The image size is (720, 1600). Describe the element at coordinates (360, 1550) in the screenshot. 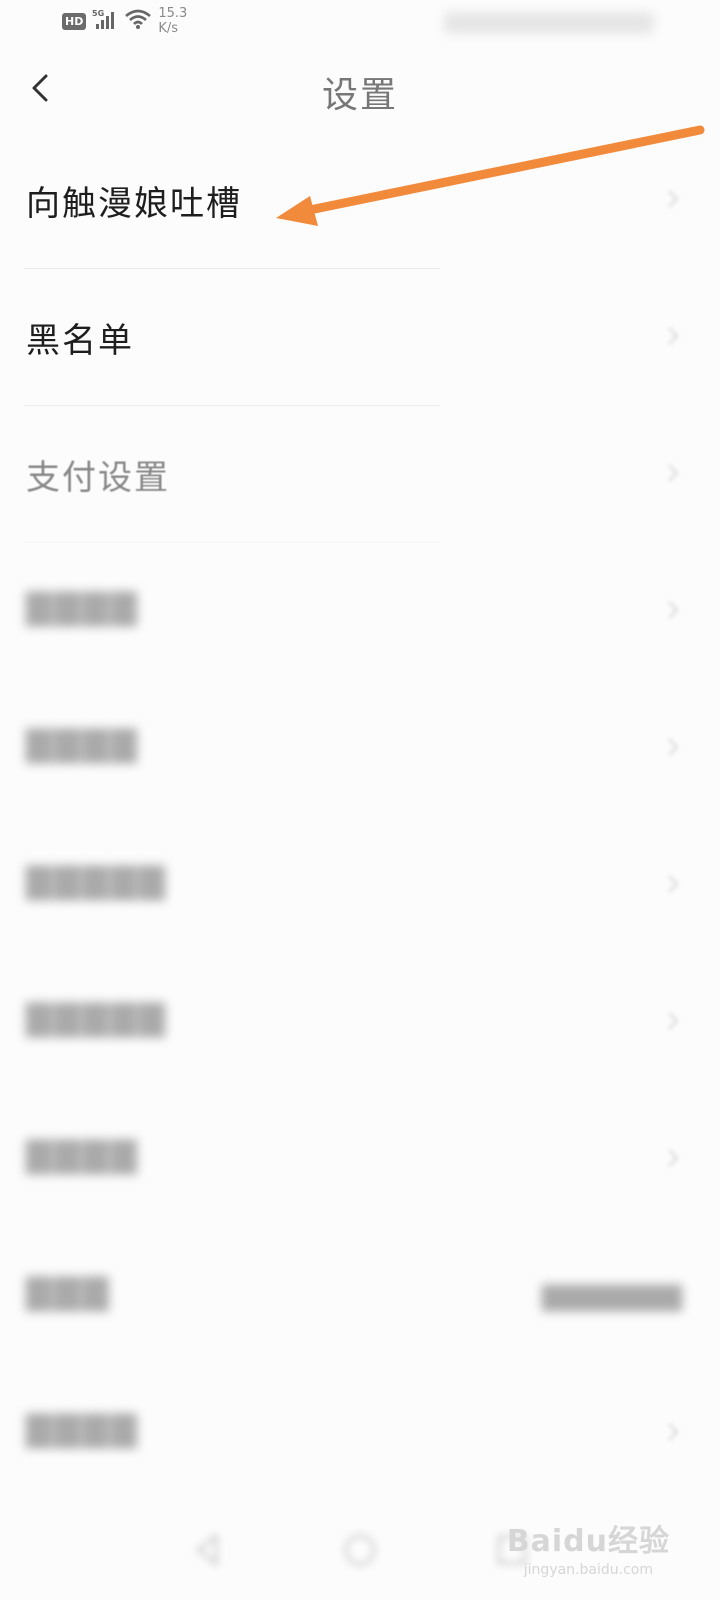

I see `nav-home-icon` at that location.